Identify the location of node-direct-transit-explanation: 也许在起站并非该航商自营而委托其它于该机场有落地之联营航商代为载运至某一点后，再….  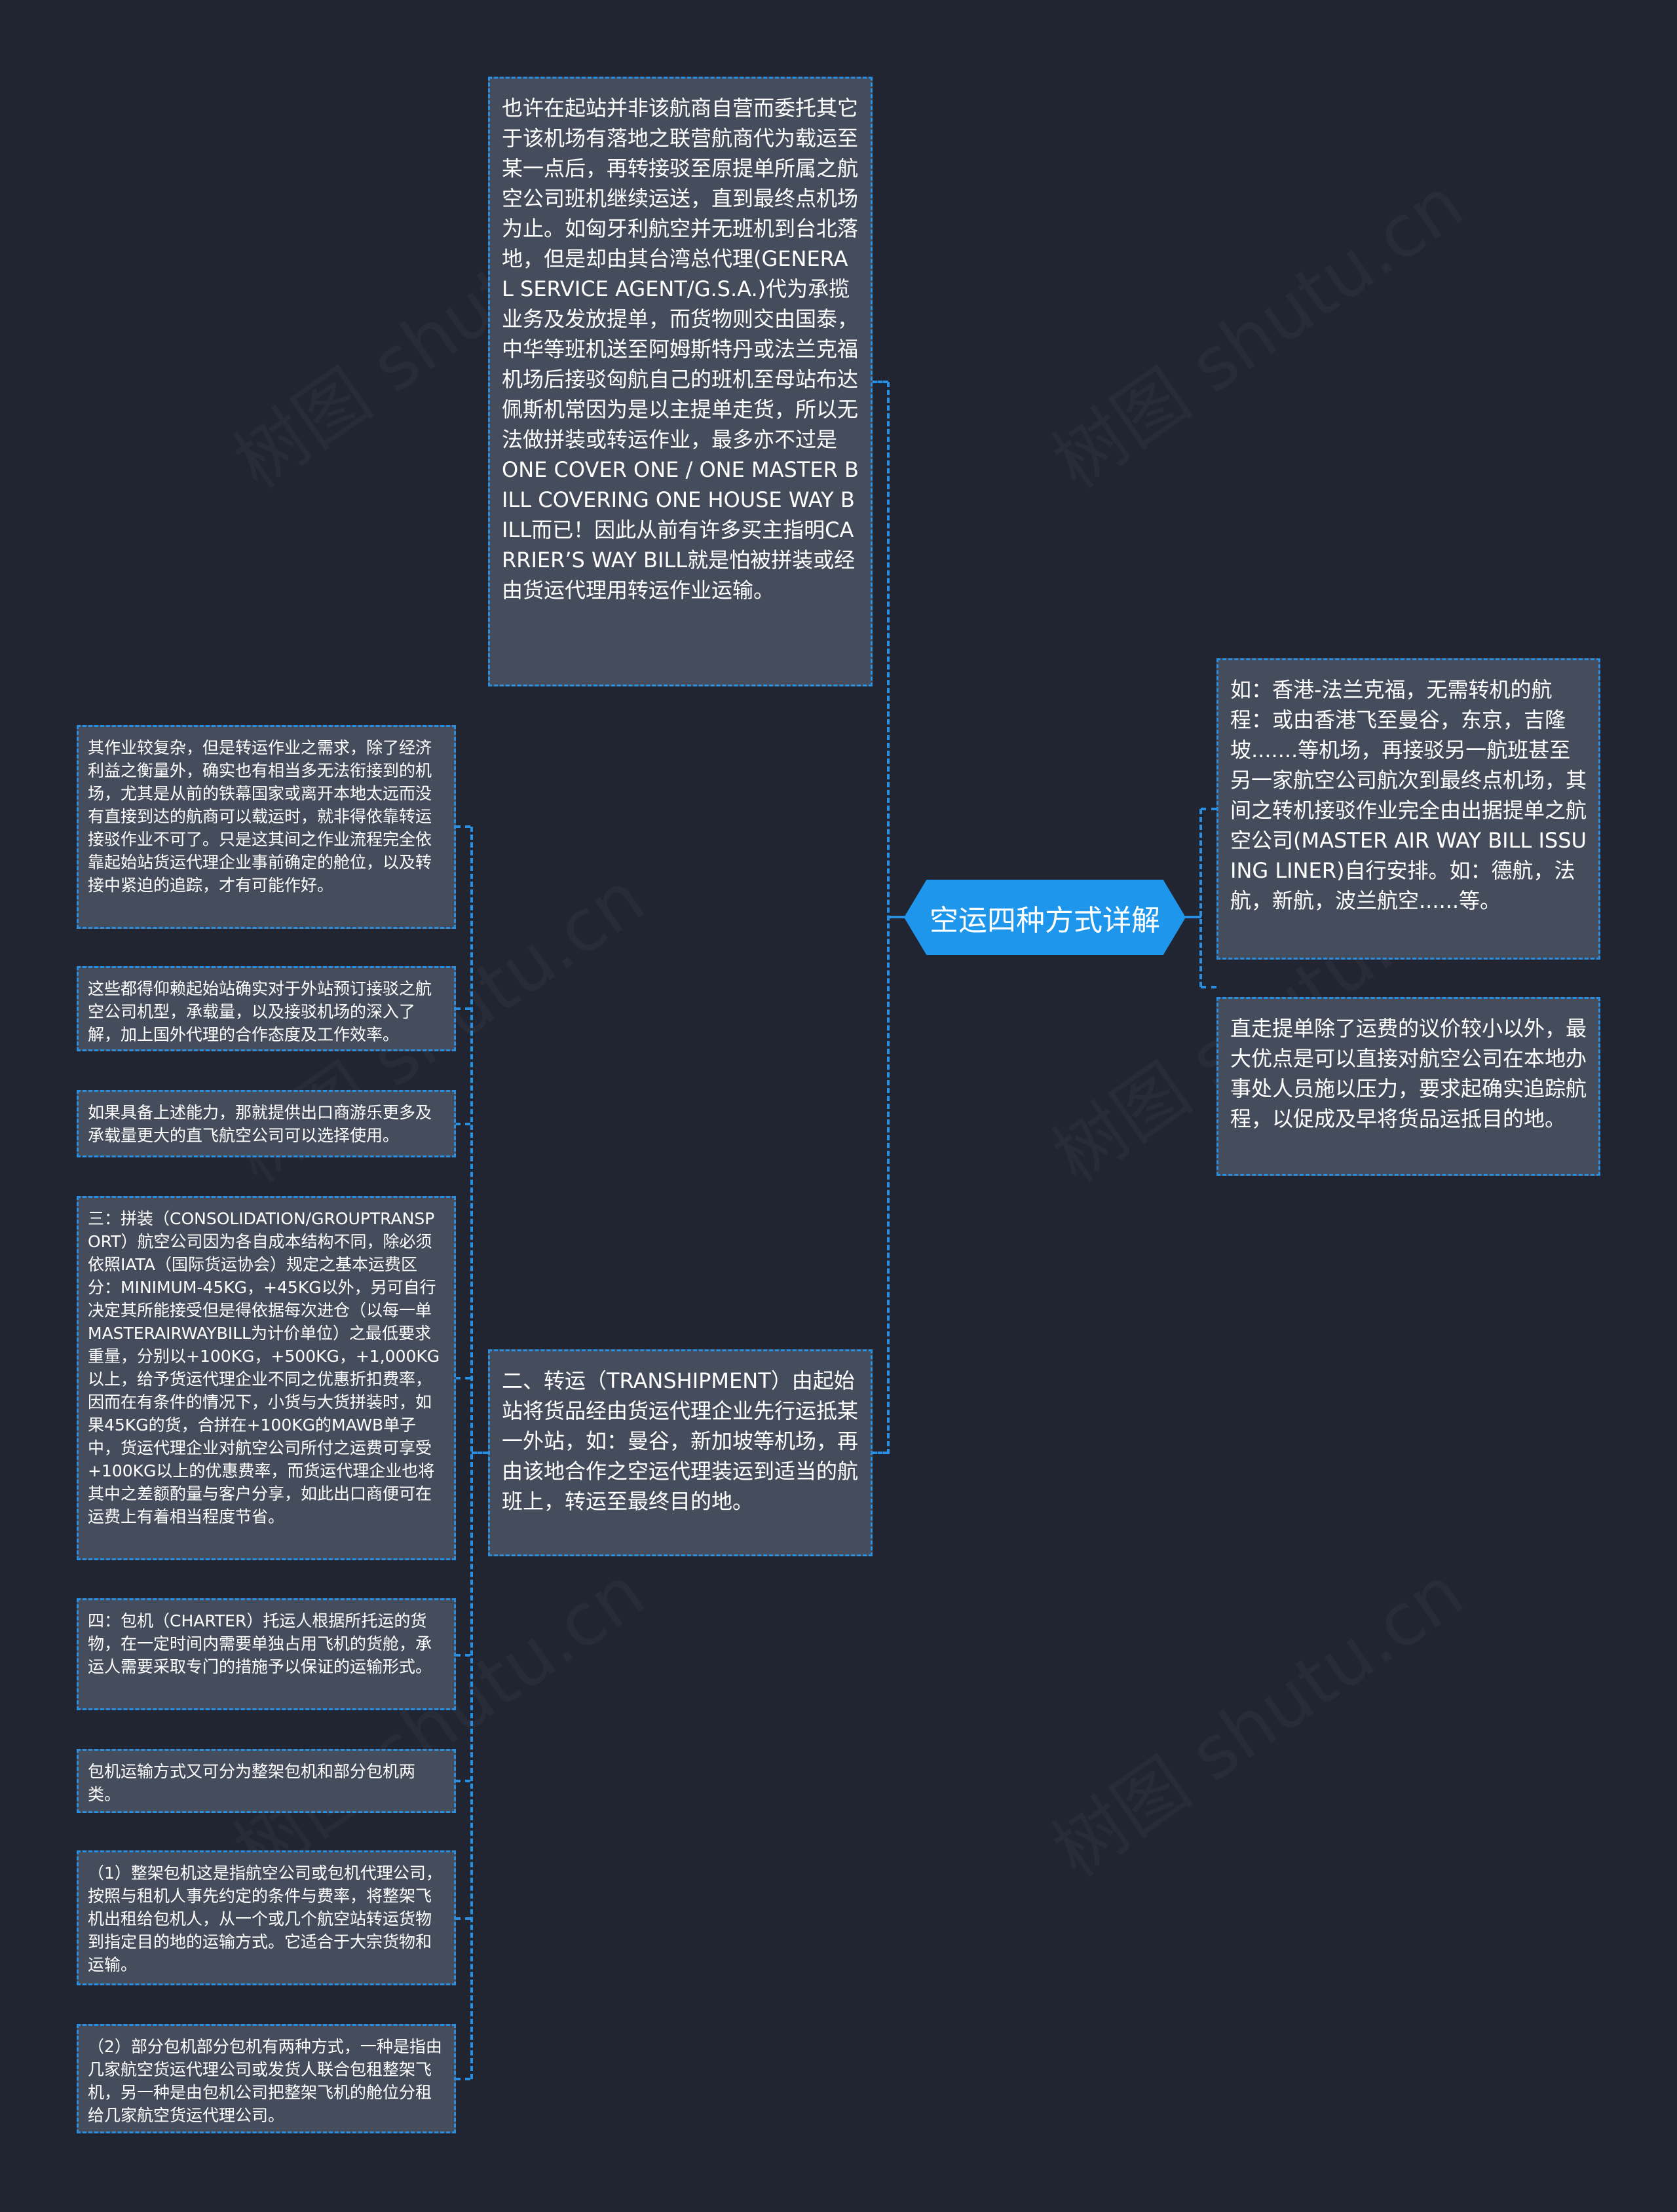
(680, 381).